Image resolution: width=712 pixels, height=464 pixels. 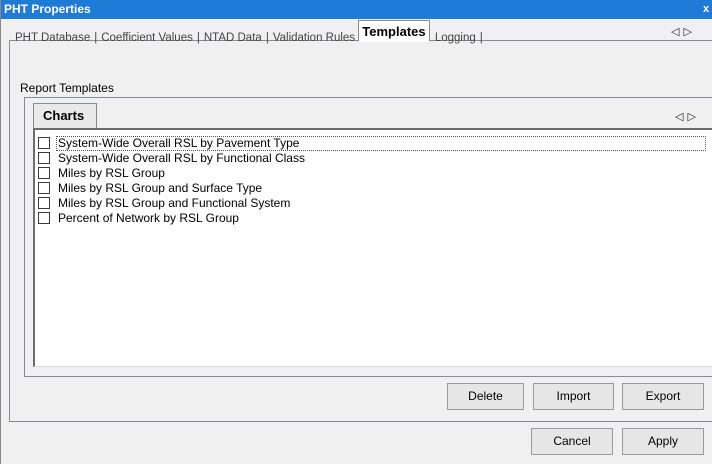 I want to click on tab-scroll-arrows: ◁▷, so click(x=683, y=31).